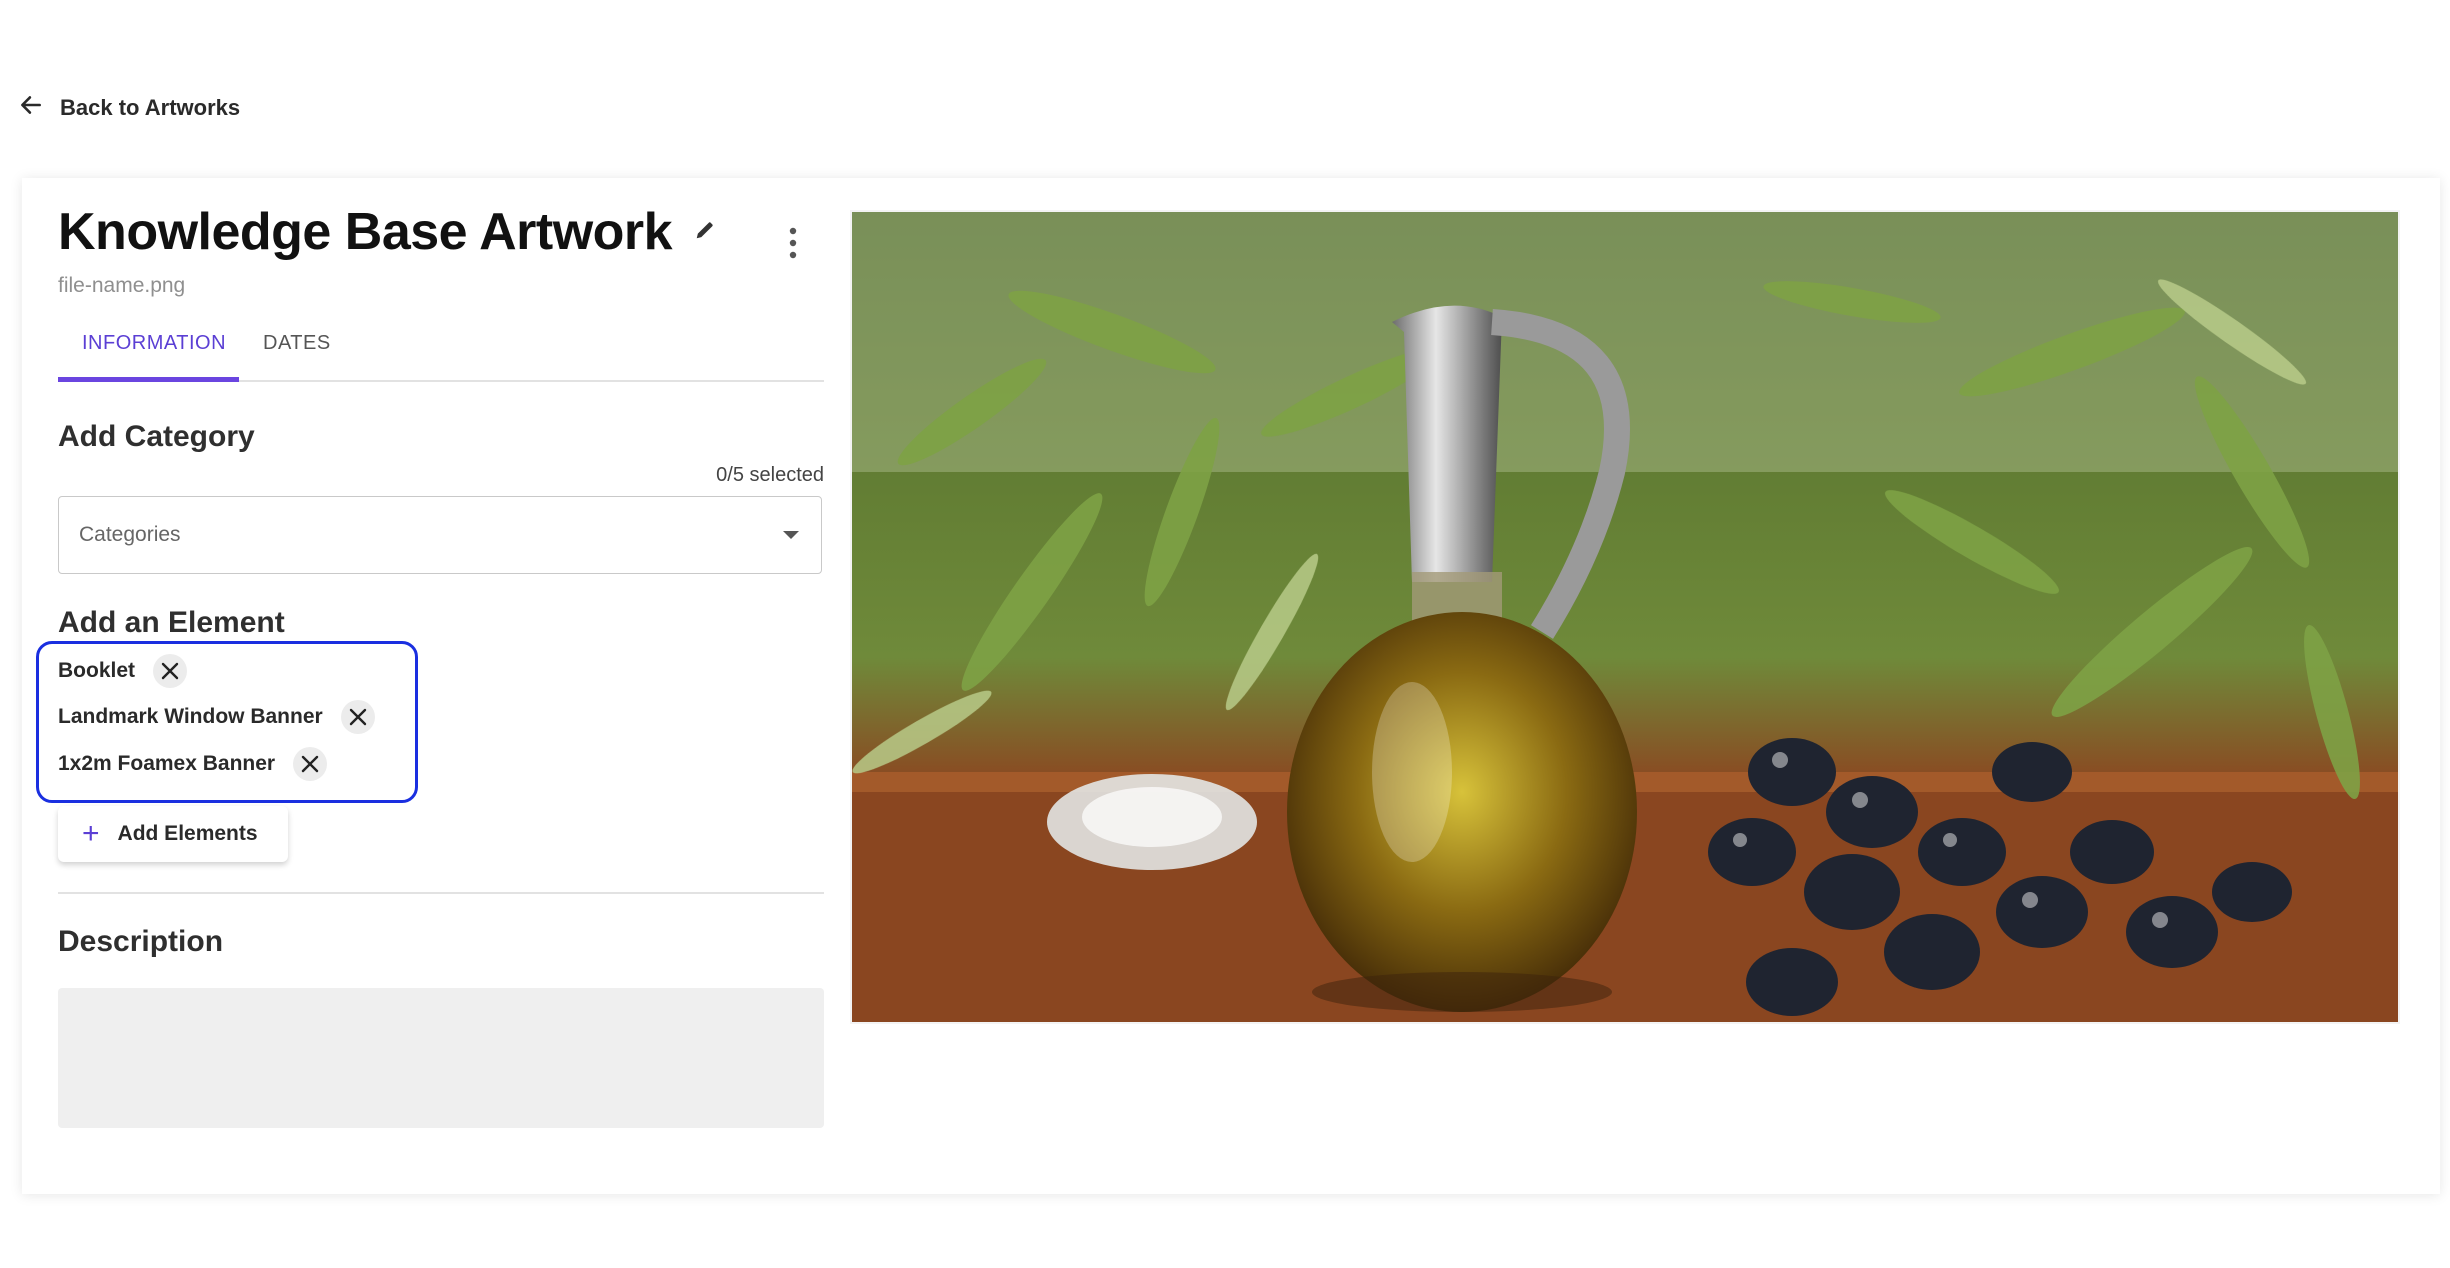 This screenshot has width=2450, height=1268. I want to click on element-chip-label: Booklet, so click(97, 670).